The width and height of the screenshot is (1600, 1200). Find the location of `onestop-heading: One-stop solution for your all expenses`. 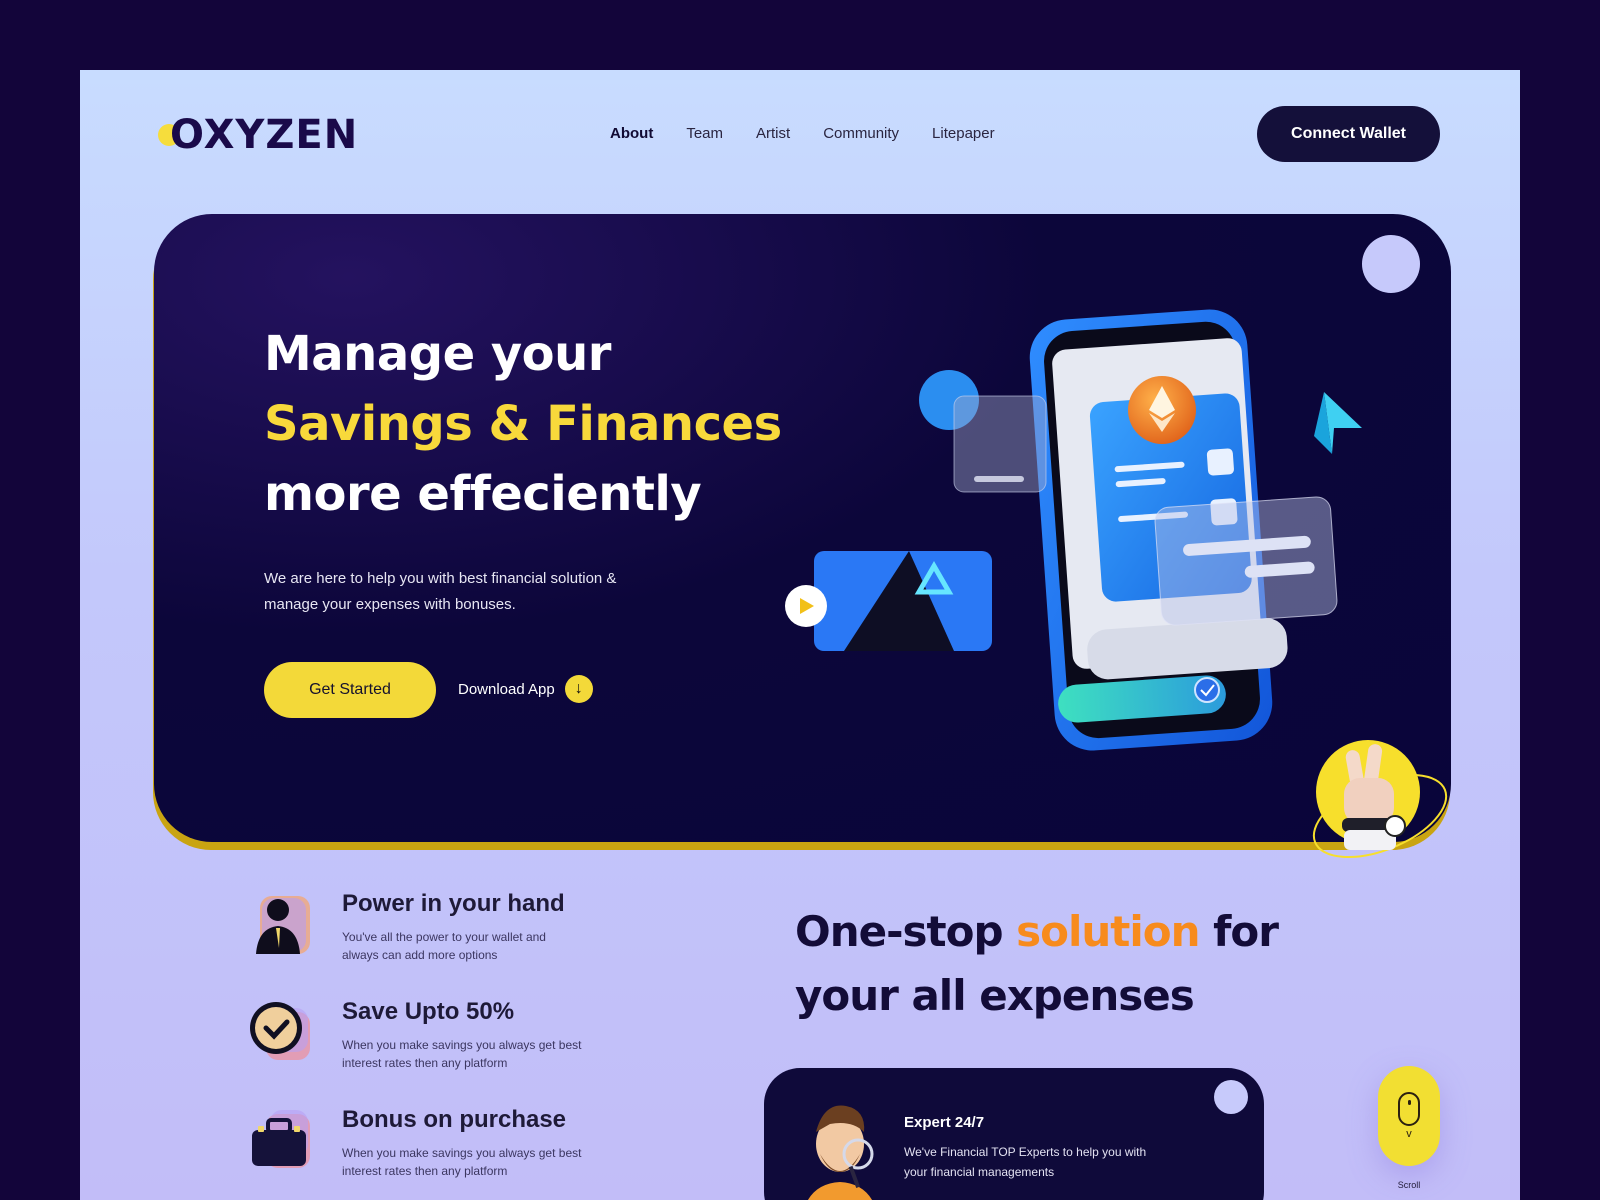

onestop-heading: One-stop solution for your all expenses is located at coordinates (1037, 964).